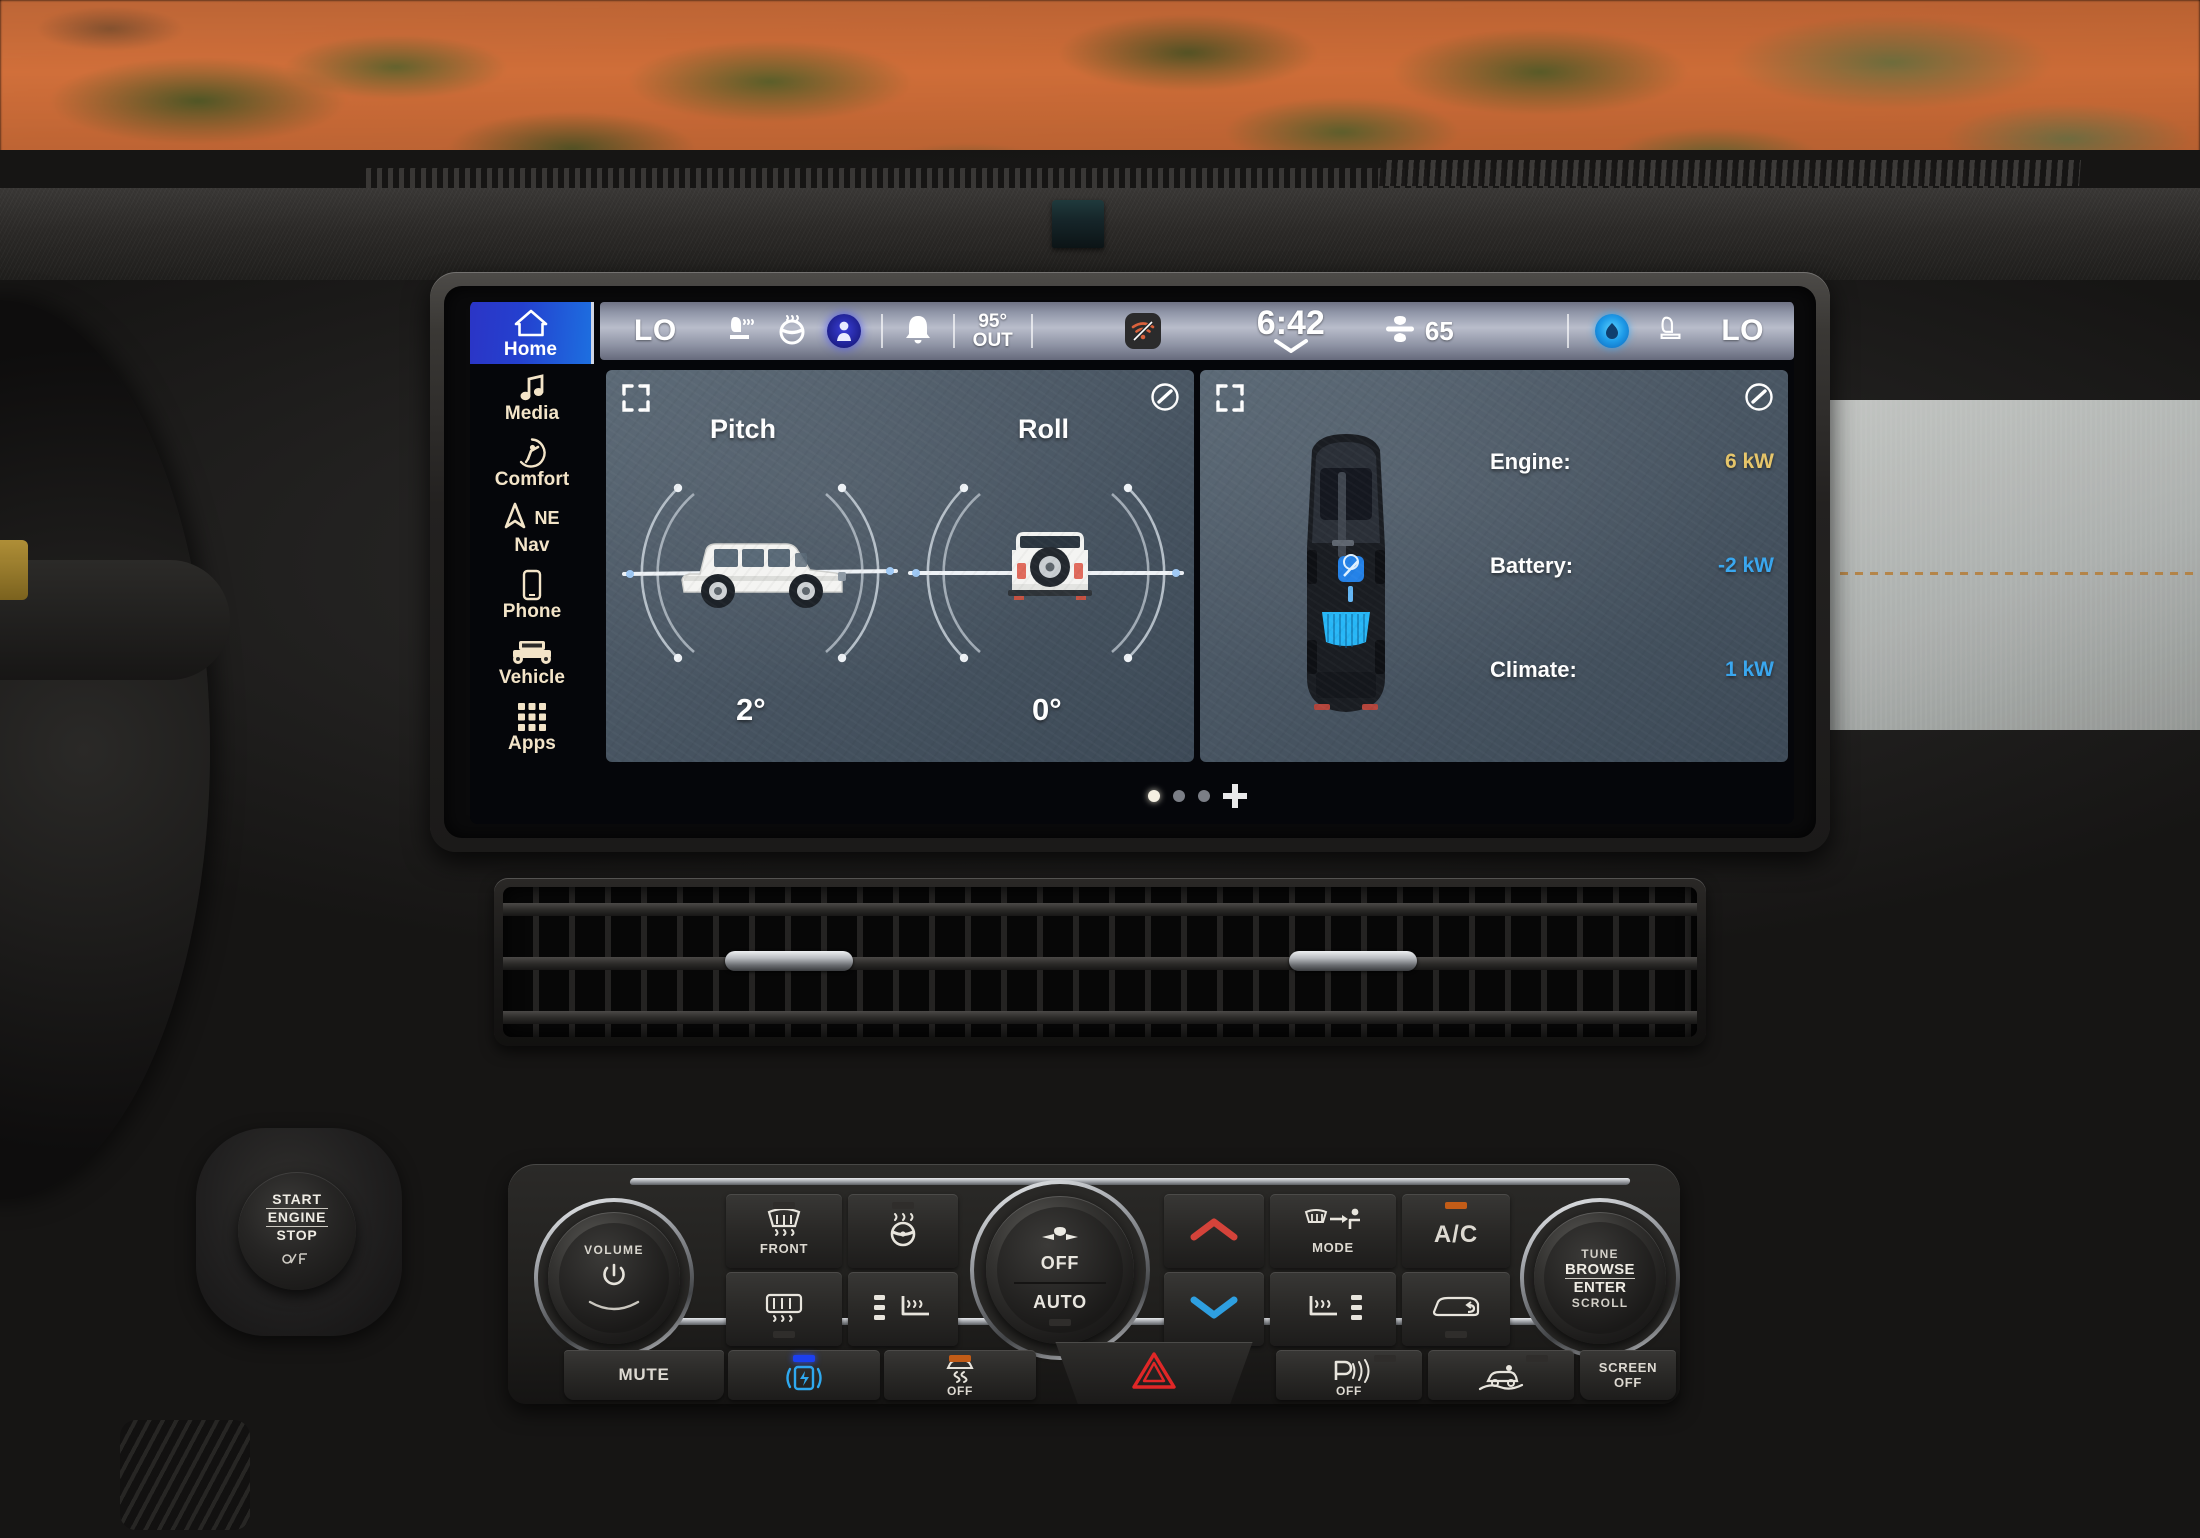  Describe the element at coordinates (532, 611) in the screenshot. I see `sidebar-item-label: Phone` at that location.